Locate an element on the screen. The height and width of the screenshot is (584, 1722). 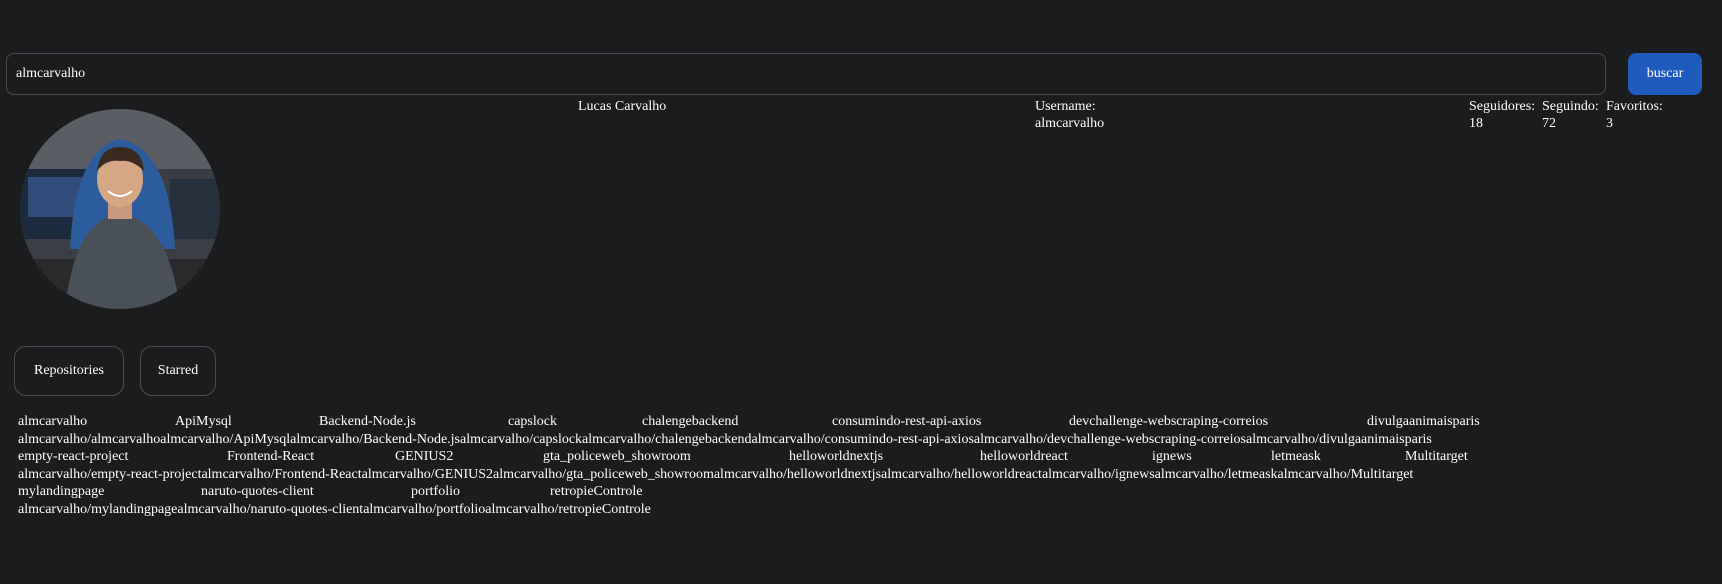
tab-repositories: Repositories is located at coordinates (69, 371).